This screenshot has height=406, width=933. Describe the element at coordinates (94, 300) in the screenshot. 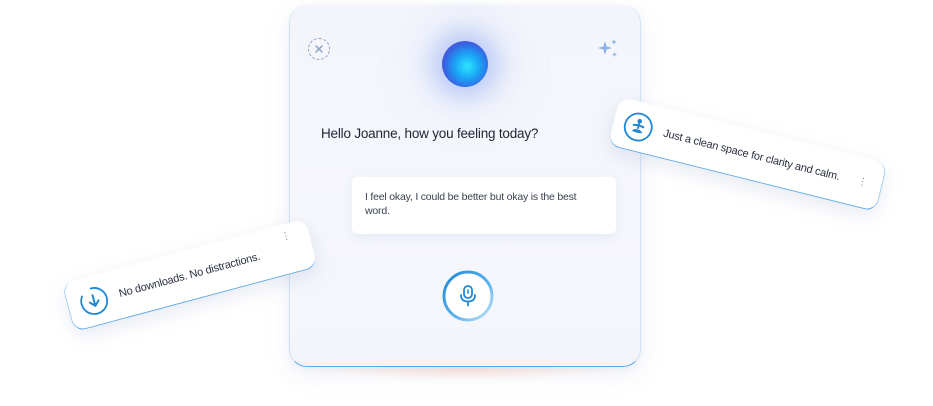

I see `download-icon` at that location.